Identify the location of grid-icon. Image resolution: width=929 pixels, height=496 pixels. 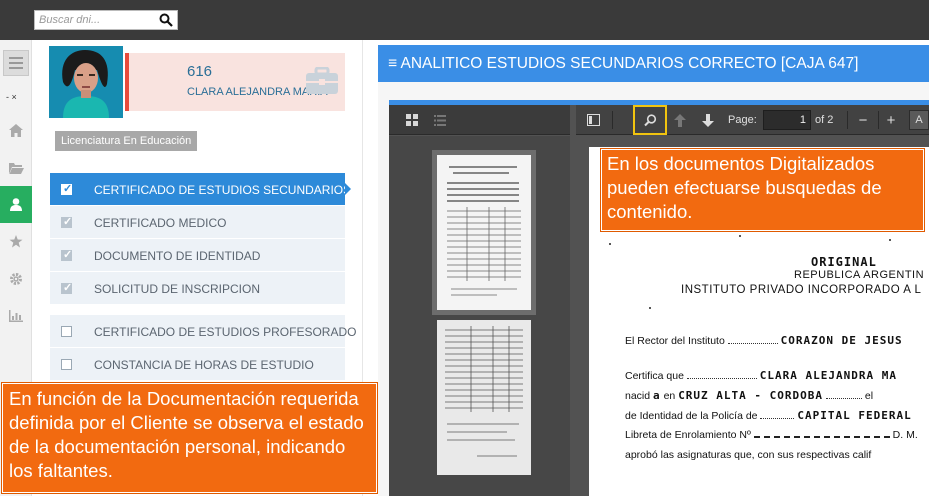
(412, 120).